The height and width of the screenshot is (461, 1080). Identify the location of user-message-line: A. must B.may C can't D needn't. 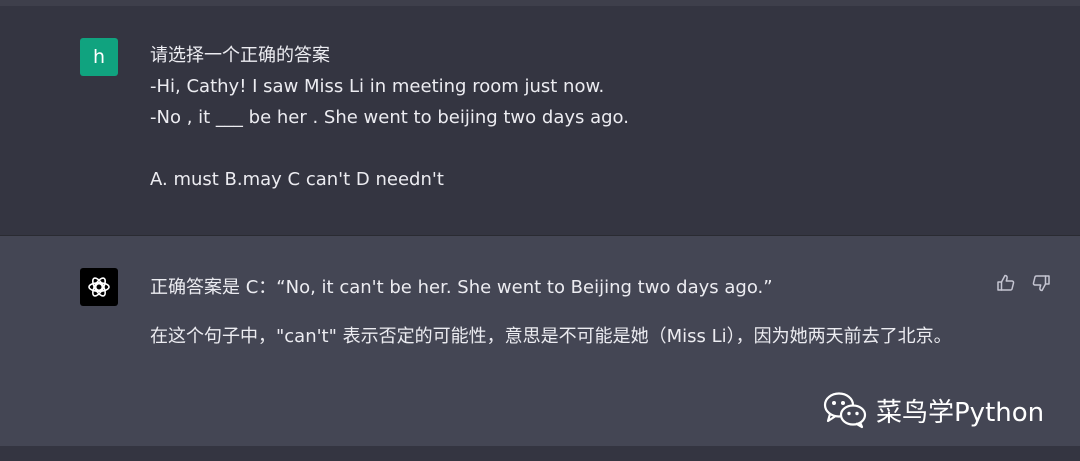
(297, 179).